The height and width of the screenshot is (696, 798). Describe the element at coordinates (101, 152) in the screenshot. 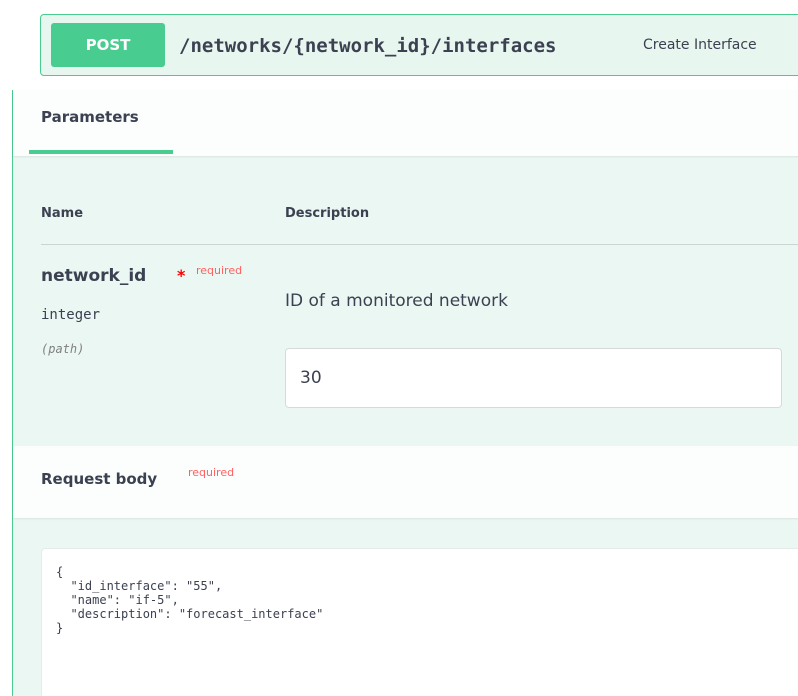

I see `active-tab-indicator` at that location.